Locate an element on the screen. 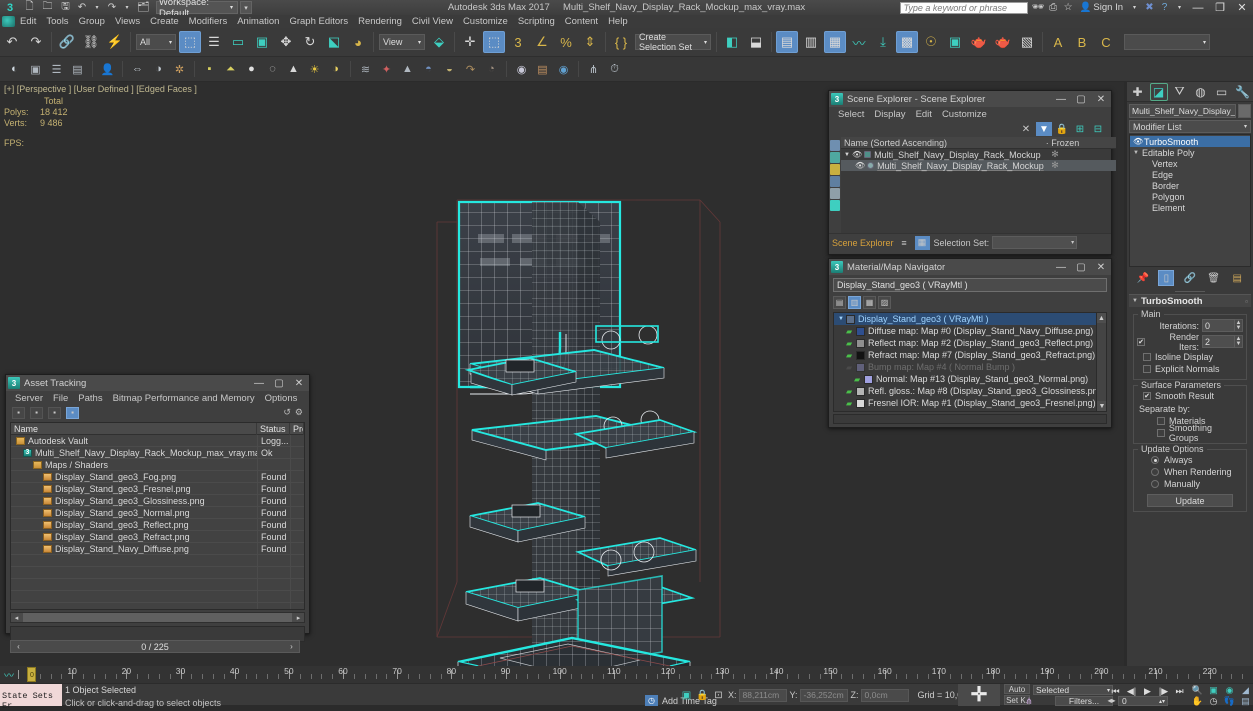  select-and-scale-icon: ⬕ is located at coordinates (334, 42).